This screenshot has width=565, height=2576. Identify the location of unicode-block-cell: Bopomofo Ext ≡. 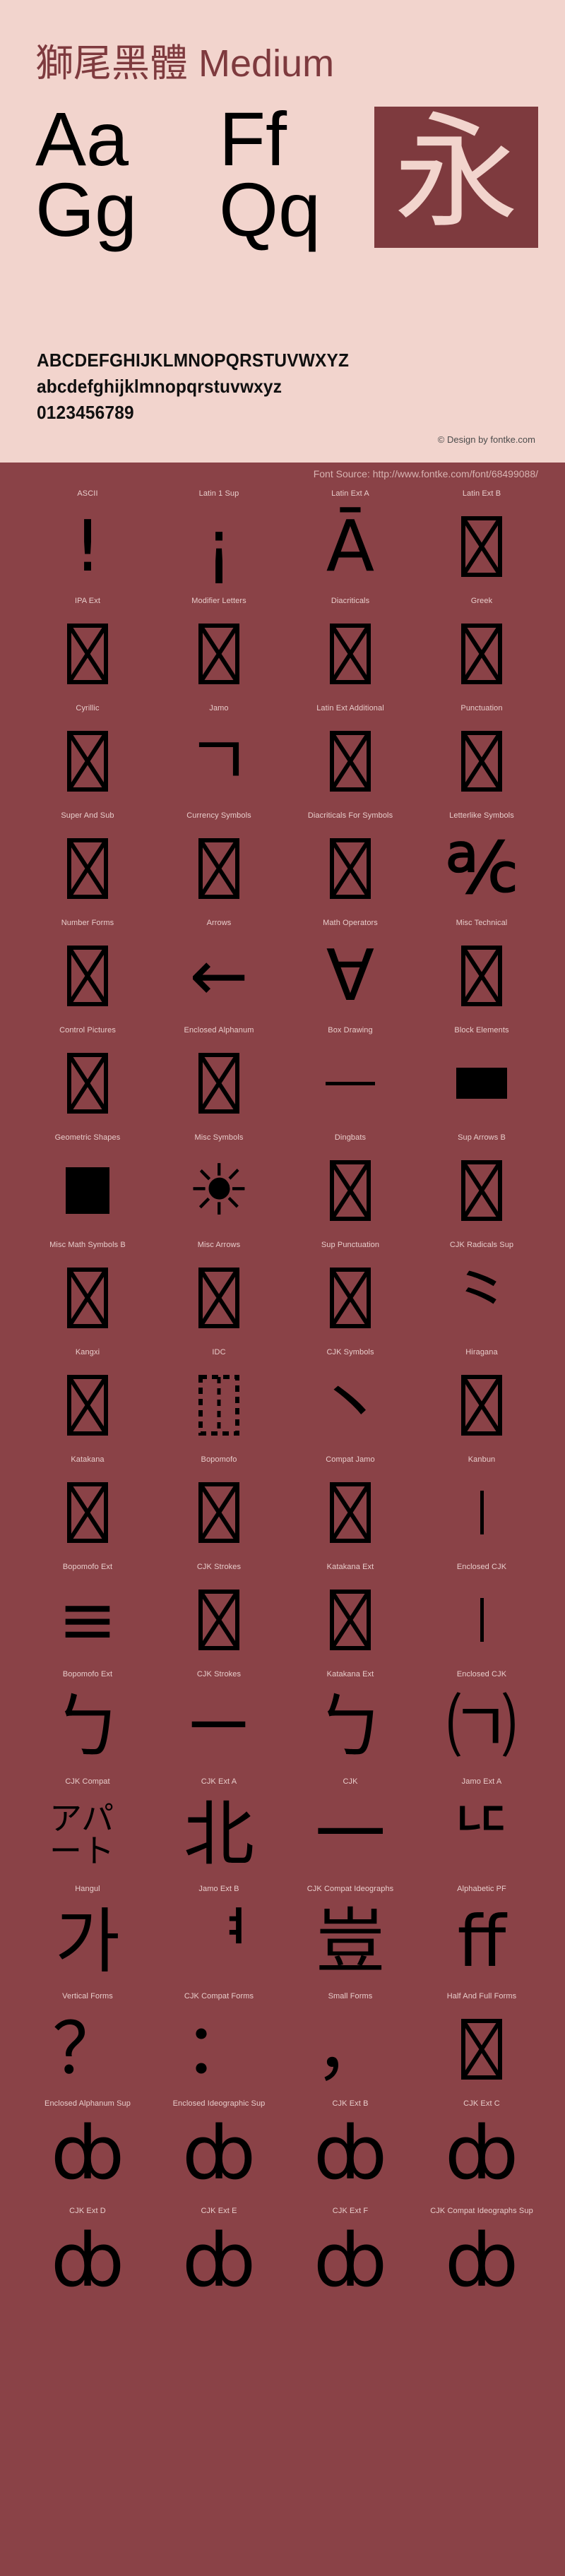
(88, 1616).